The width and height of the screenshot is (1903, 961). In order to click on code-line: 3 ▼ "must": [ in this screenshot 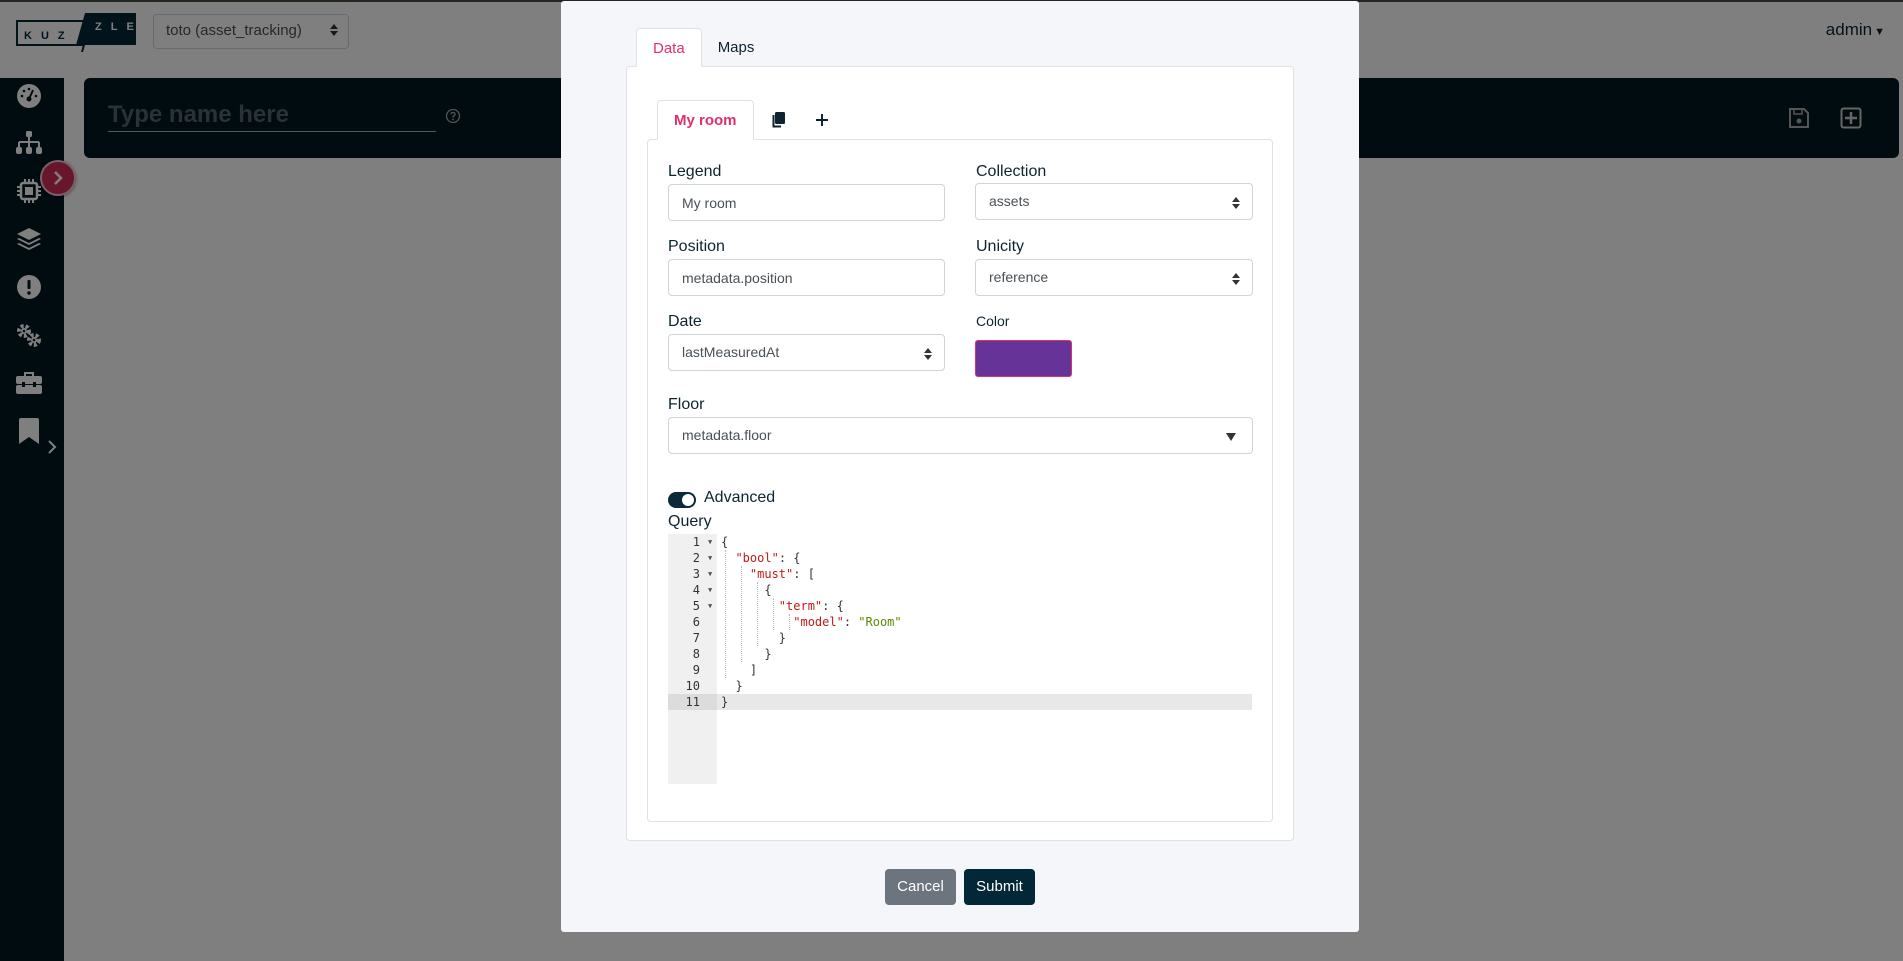, I will do `click(960, 574)`.